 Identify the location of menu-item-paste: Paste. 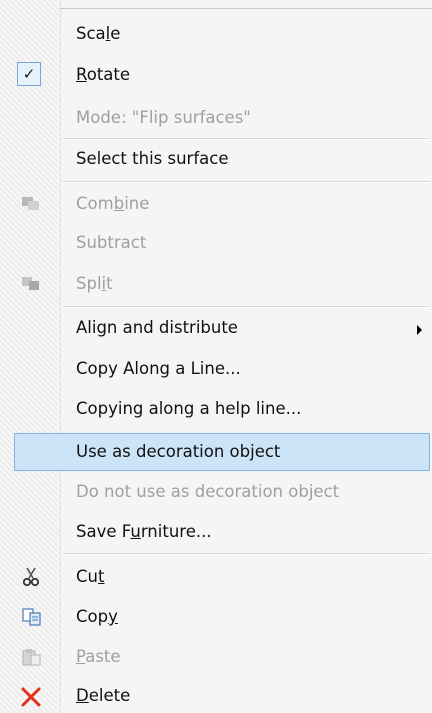
(216, 657).